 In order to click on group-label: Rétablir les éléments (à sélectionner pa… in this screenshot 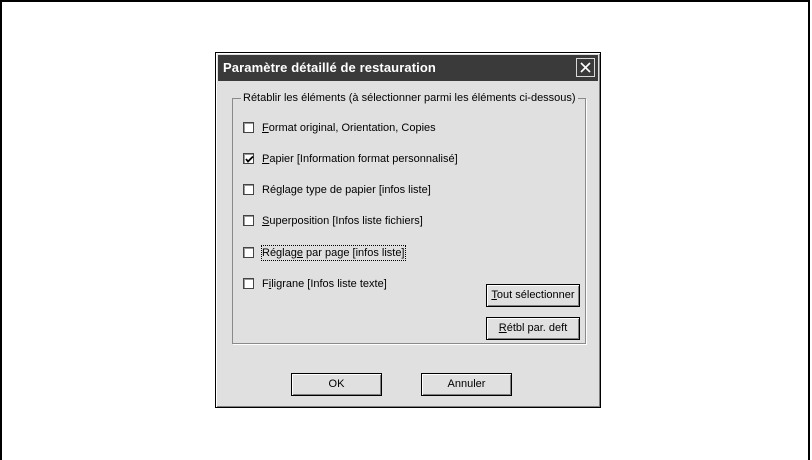, I will do `click(409, 98)`.